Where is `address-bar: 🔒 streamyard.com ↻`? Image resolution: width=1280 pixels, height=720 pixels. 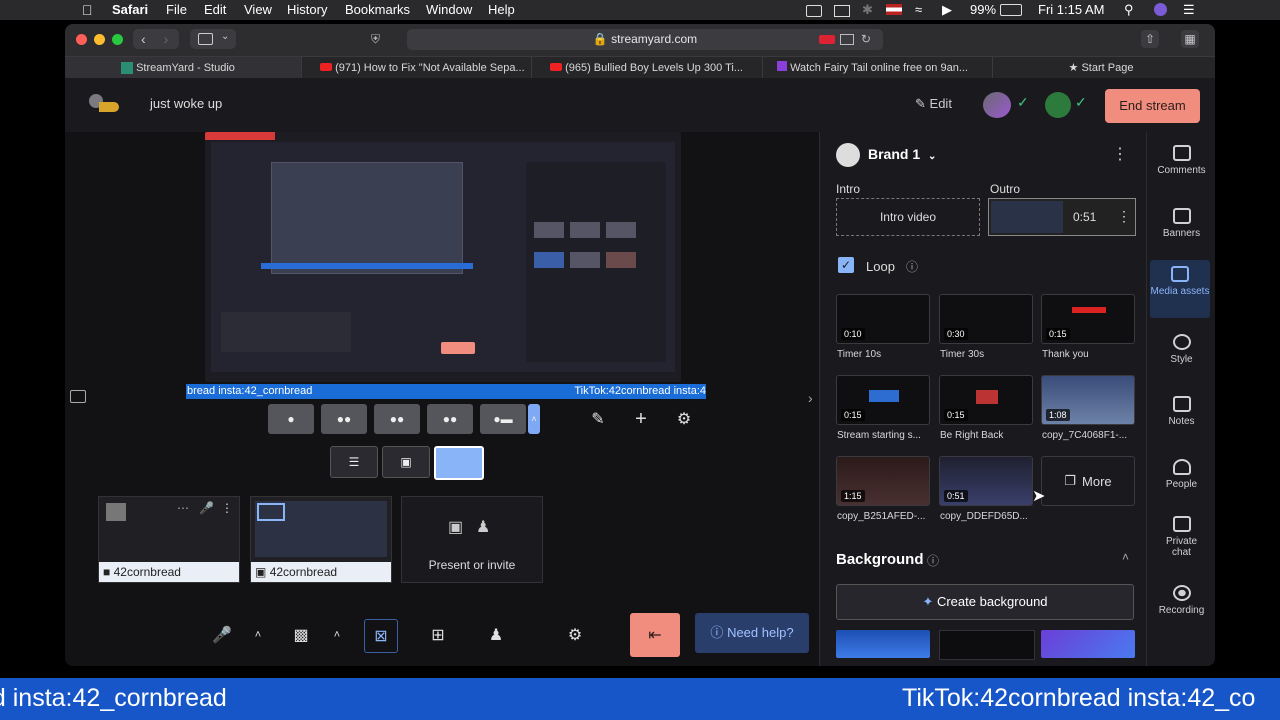
address-bar: 🔒 streamyard.com ↻ is located at coordinates (645, 39).